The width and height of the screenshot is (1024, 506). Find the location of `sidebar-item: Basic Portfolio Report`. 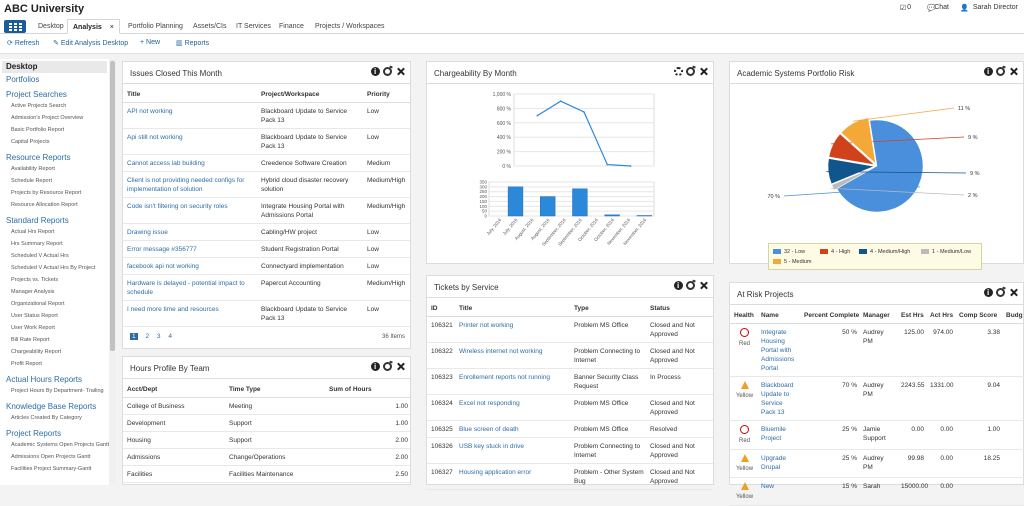

sidebar-item: Basic Portfolio Report is located at coordinates (54, 130).